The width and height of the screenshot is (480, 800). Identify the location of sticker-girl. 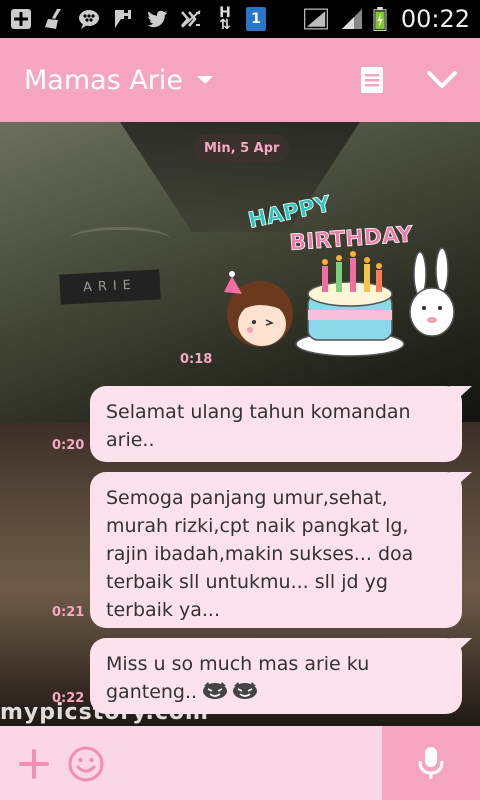
(258, 309).